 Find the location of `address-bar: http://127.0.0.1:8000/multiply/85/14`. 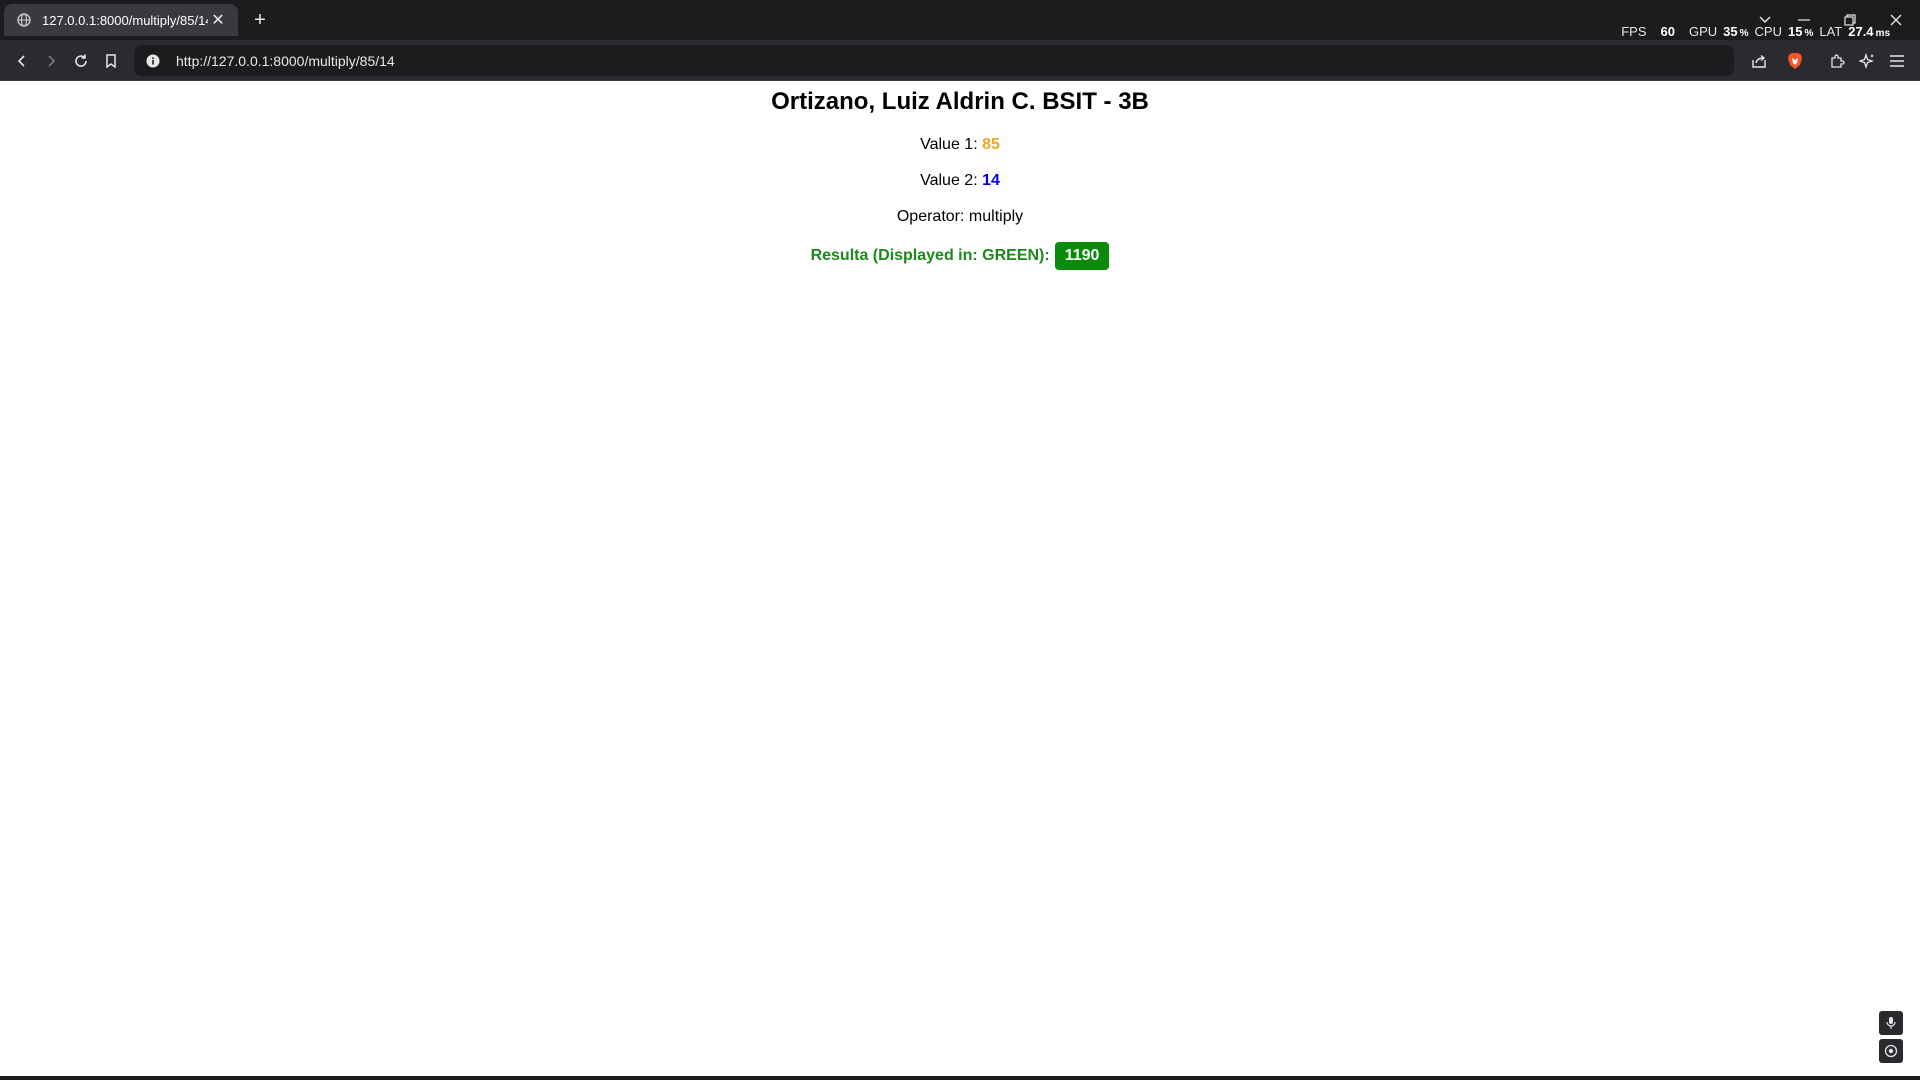

address-bar: http://127.0.0.1:8000/multiply/85/14 is located at coordinates (934, 60).